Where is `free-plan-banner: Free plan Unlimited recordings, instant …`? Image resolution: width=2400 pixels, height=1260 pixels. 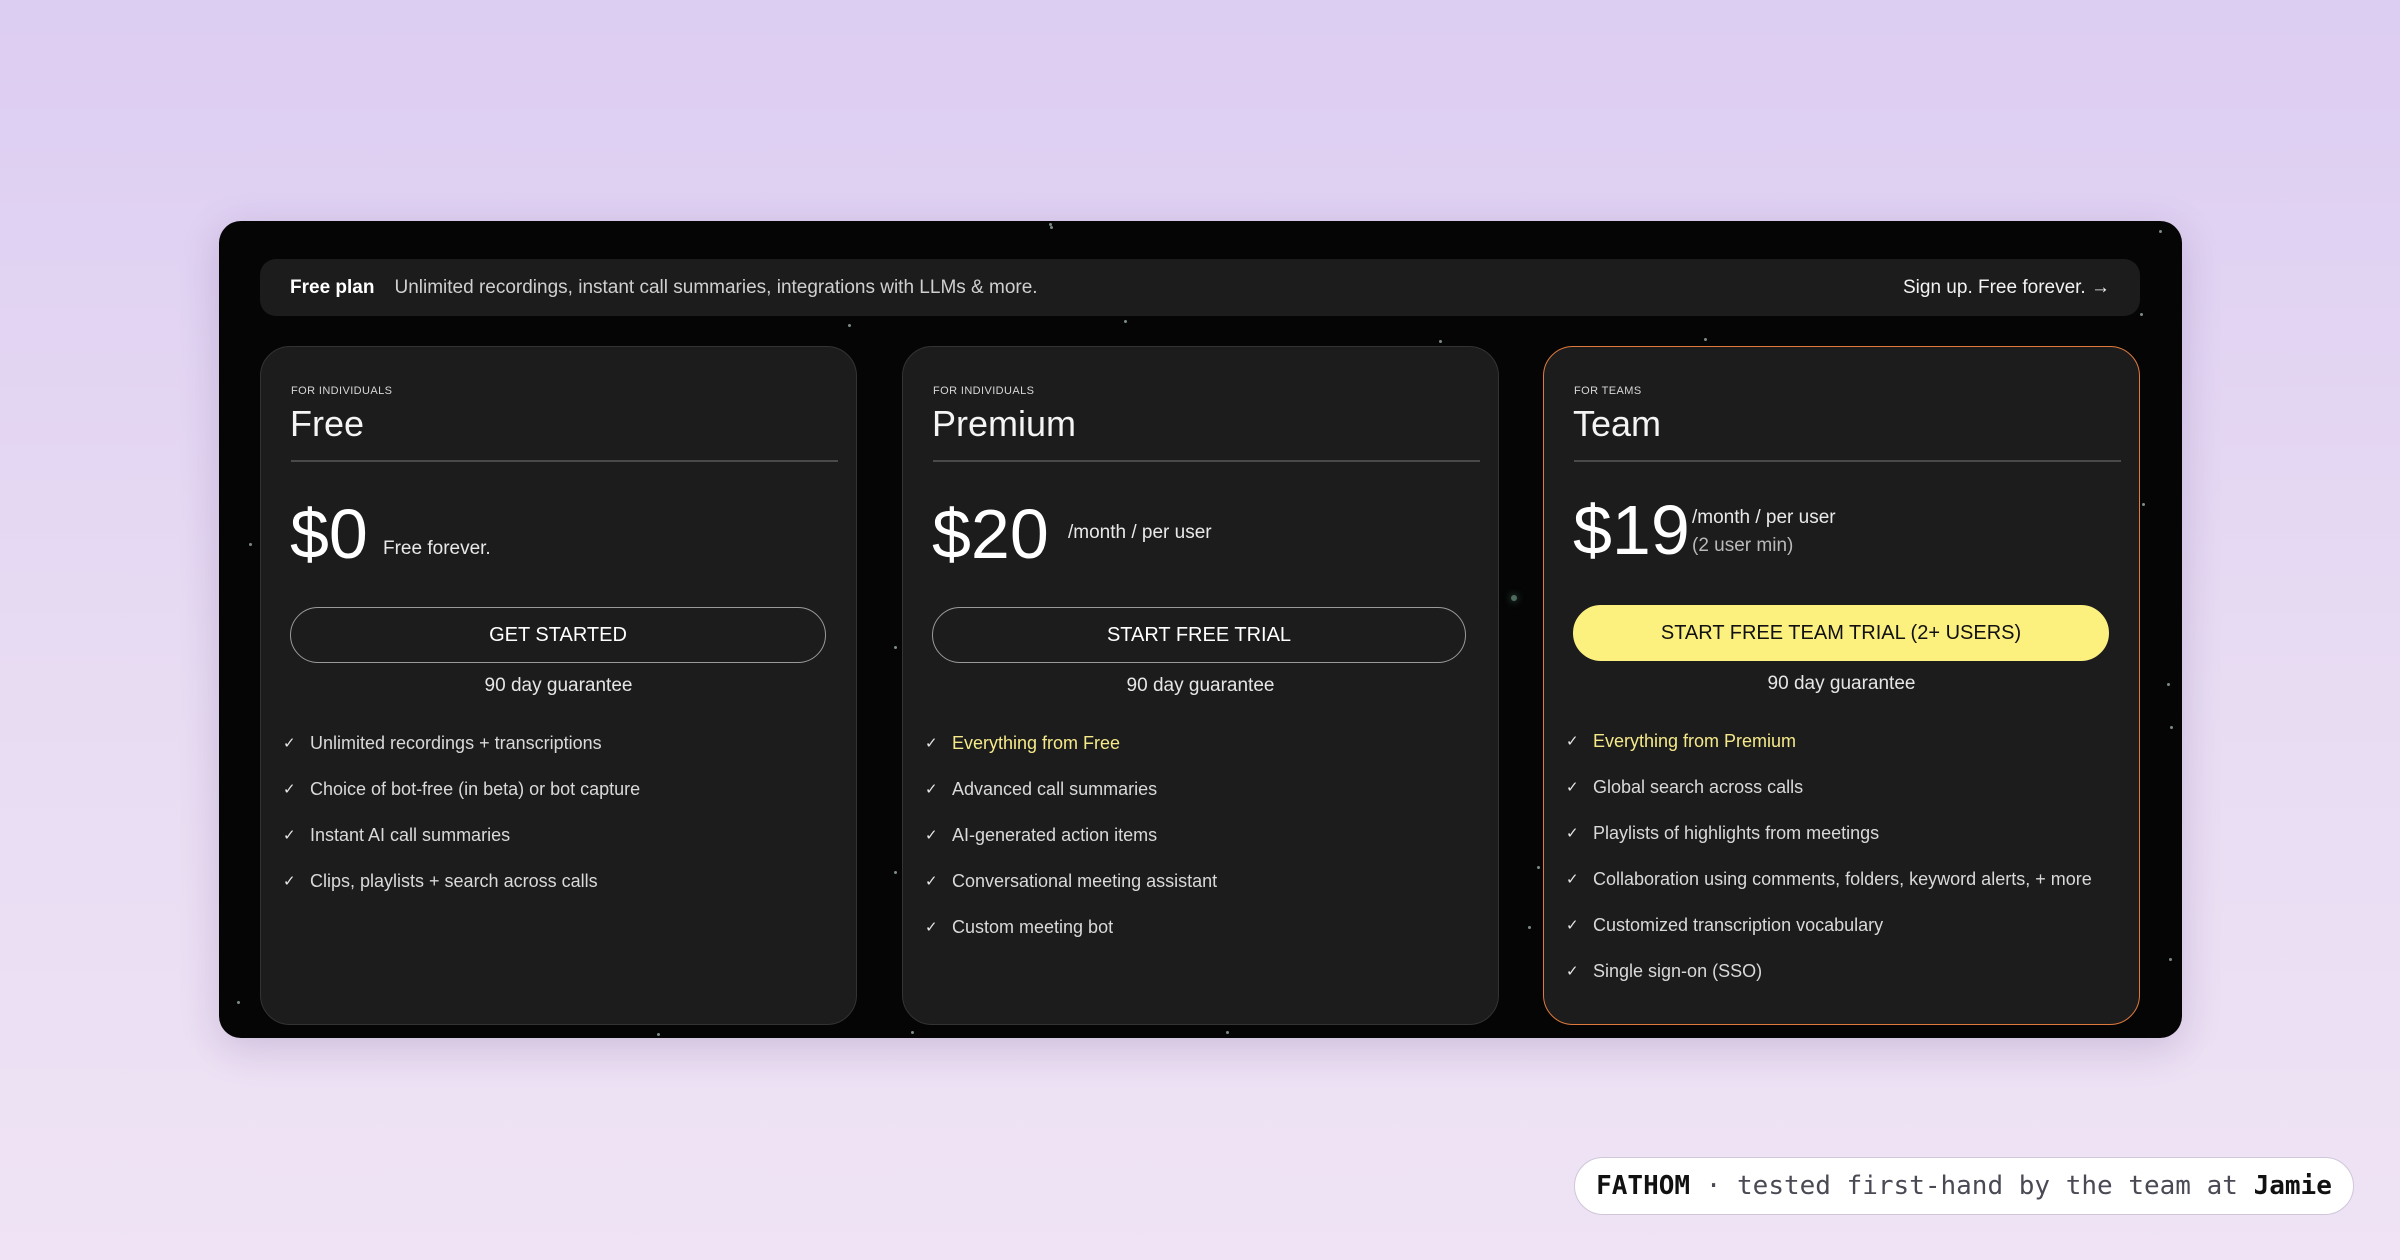 free-plan-banner: Free plan Unlimited recordings, instant … is located at coordinates (1200, 287).